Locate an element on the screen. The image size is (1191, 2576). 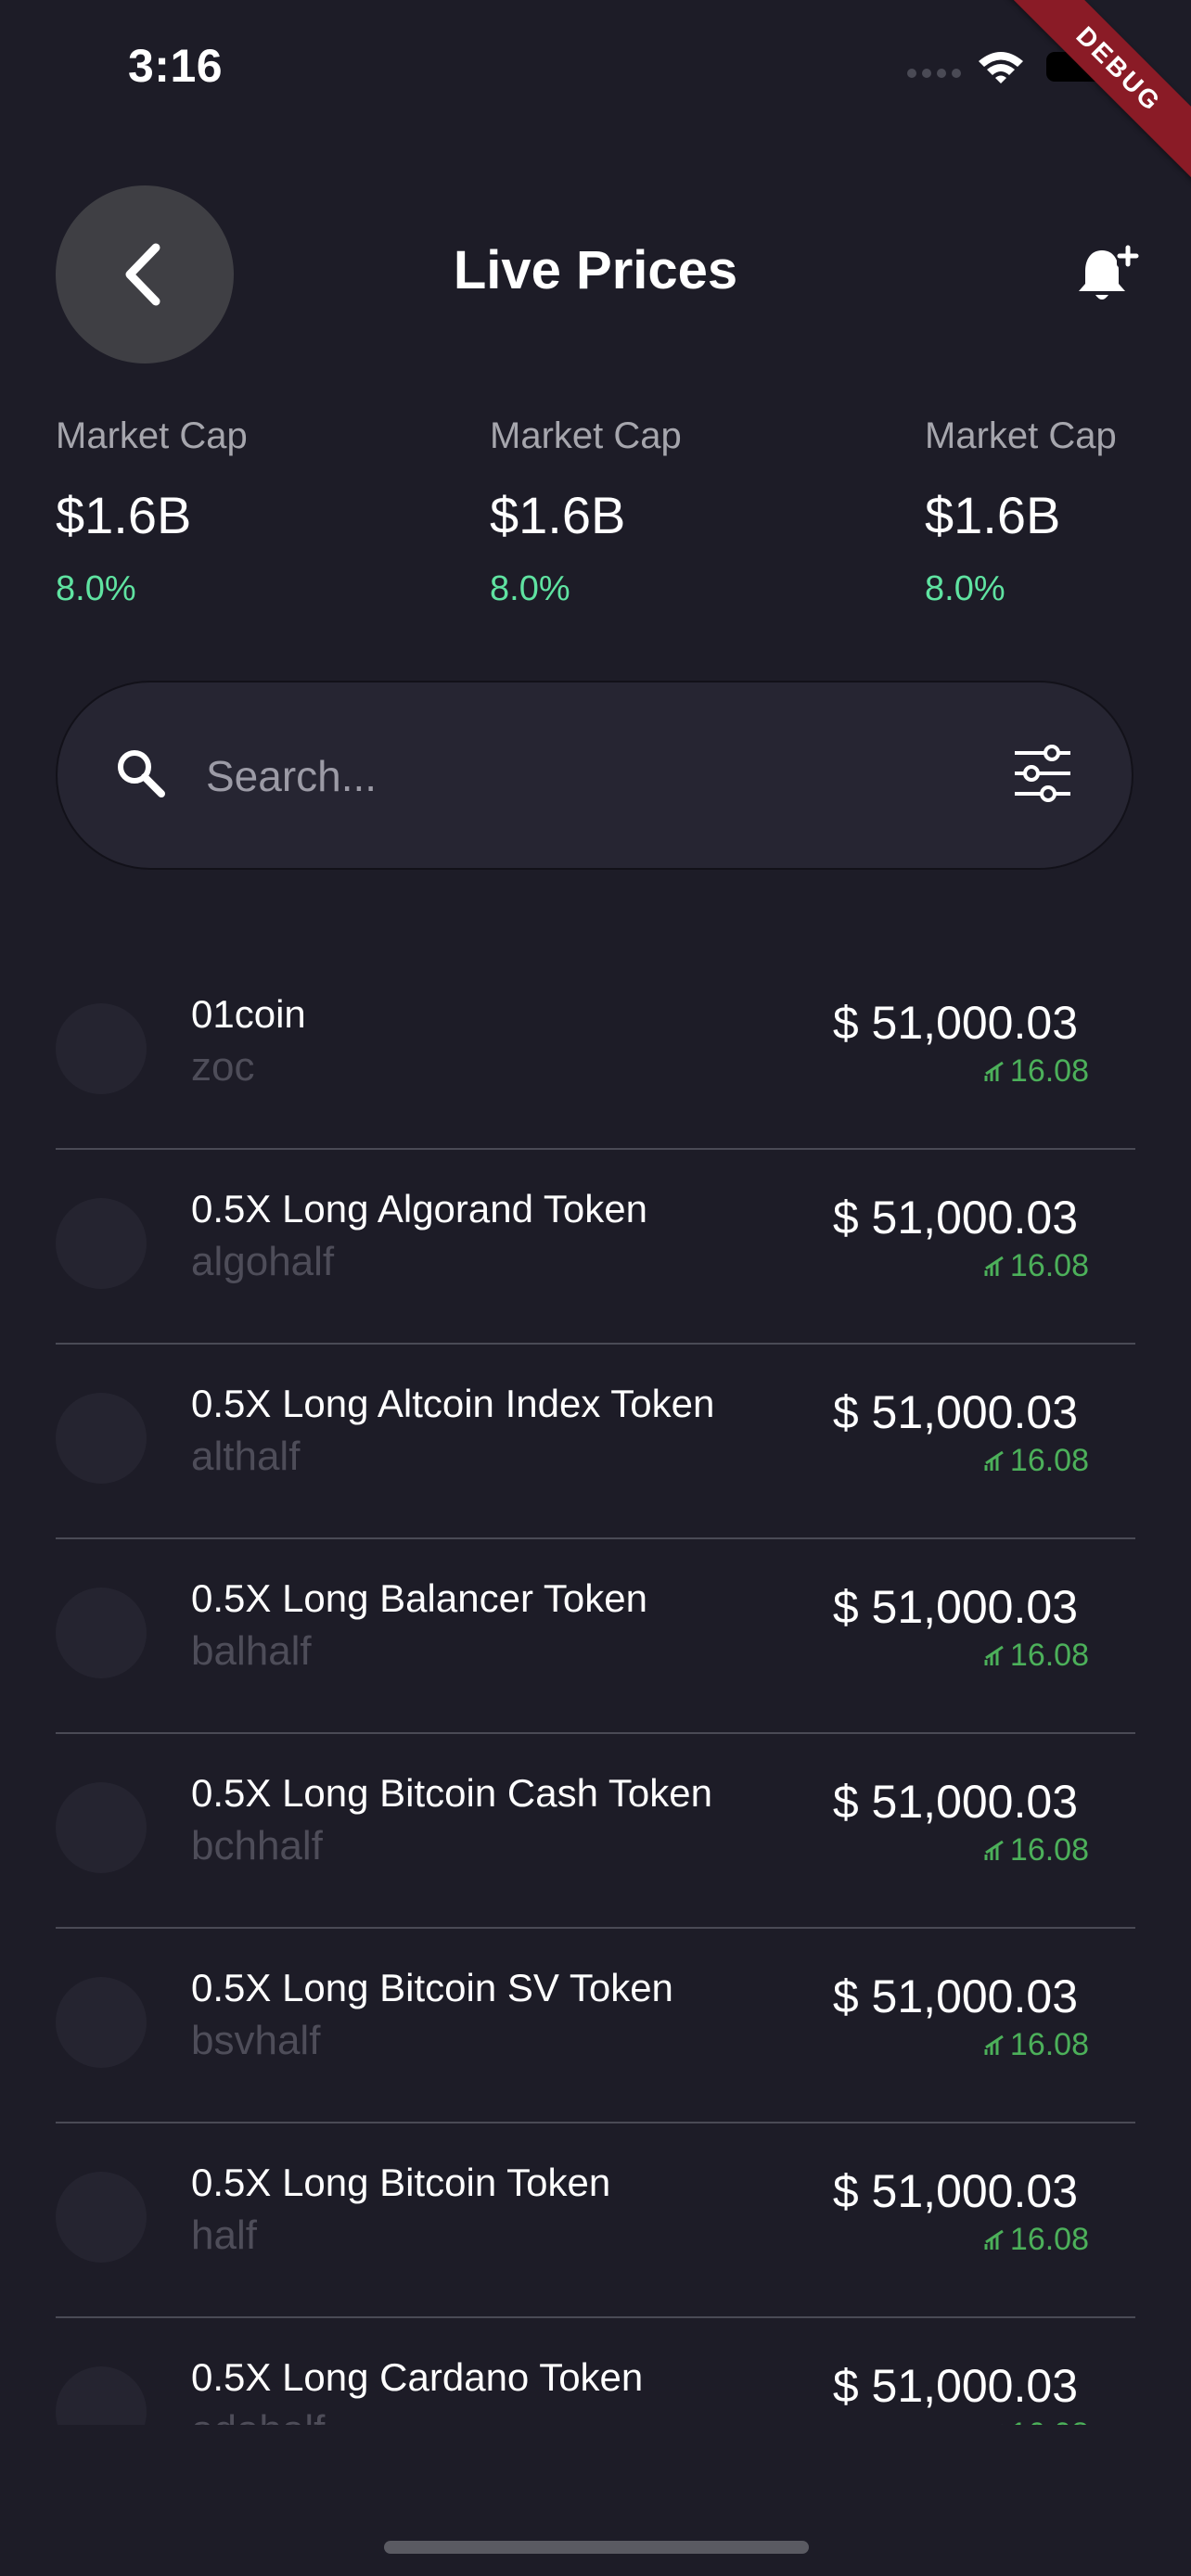
coin-symbol: bsvhalf is located at coordinates (256, 2040).